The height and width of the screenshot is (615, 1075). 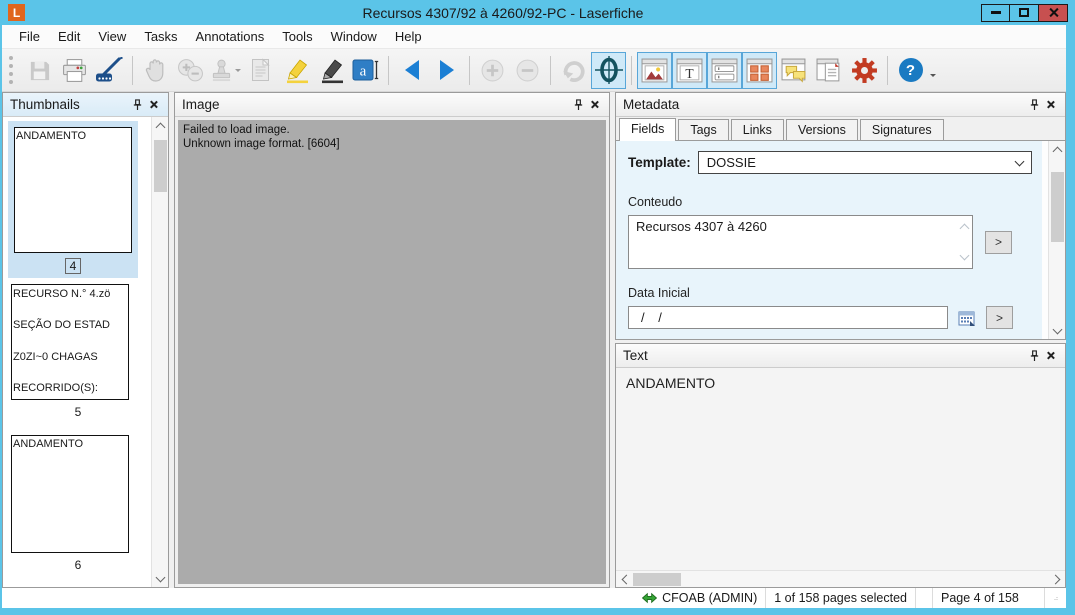 What do you see at coordinates (910, 70) in the screenshot?
I see `help-button: ?` at bounding box center [910, 70].